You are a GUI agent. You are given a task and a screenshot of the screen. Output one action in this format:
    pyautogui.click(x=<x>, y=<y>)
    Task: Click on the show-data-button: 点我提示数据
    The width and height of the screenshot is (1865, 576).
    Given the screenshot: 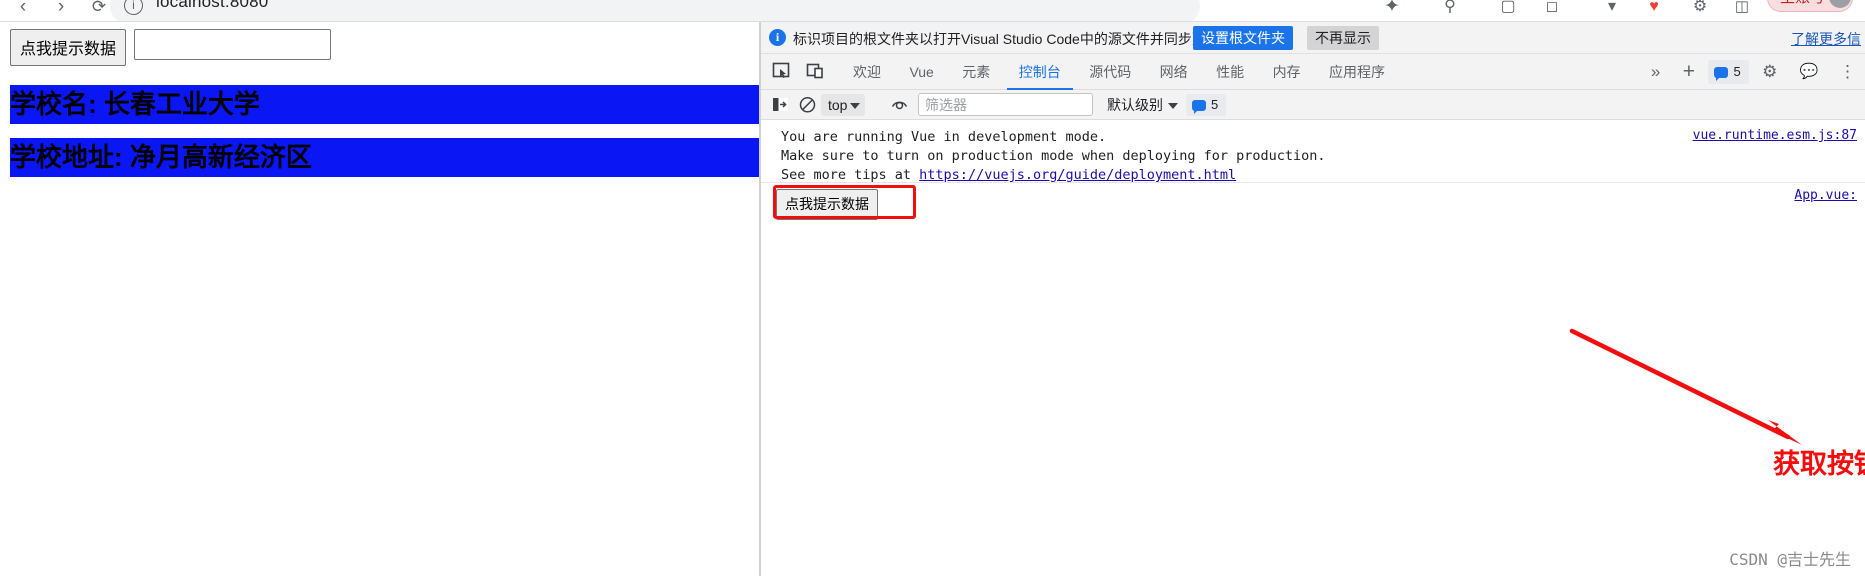 What is the action you would take?
    pyautogui.click(x=68, y=47)
    